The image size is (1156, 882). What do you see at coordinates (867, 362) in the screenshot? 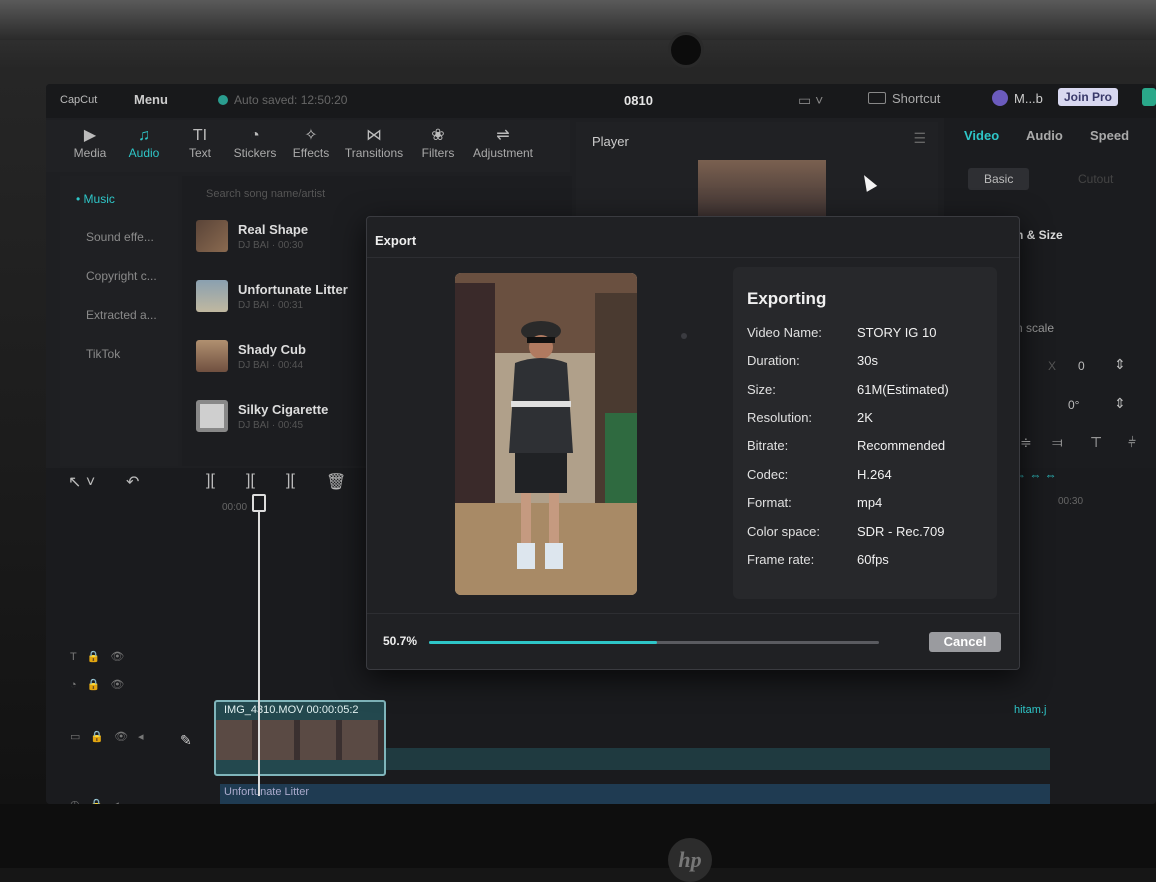
I see `field-duration: Duration: 30s` at bounding box center [867, 362].